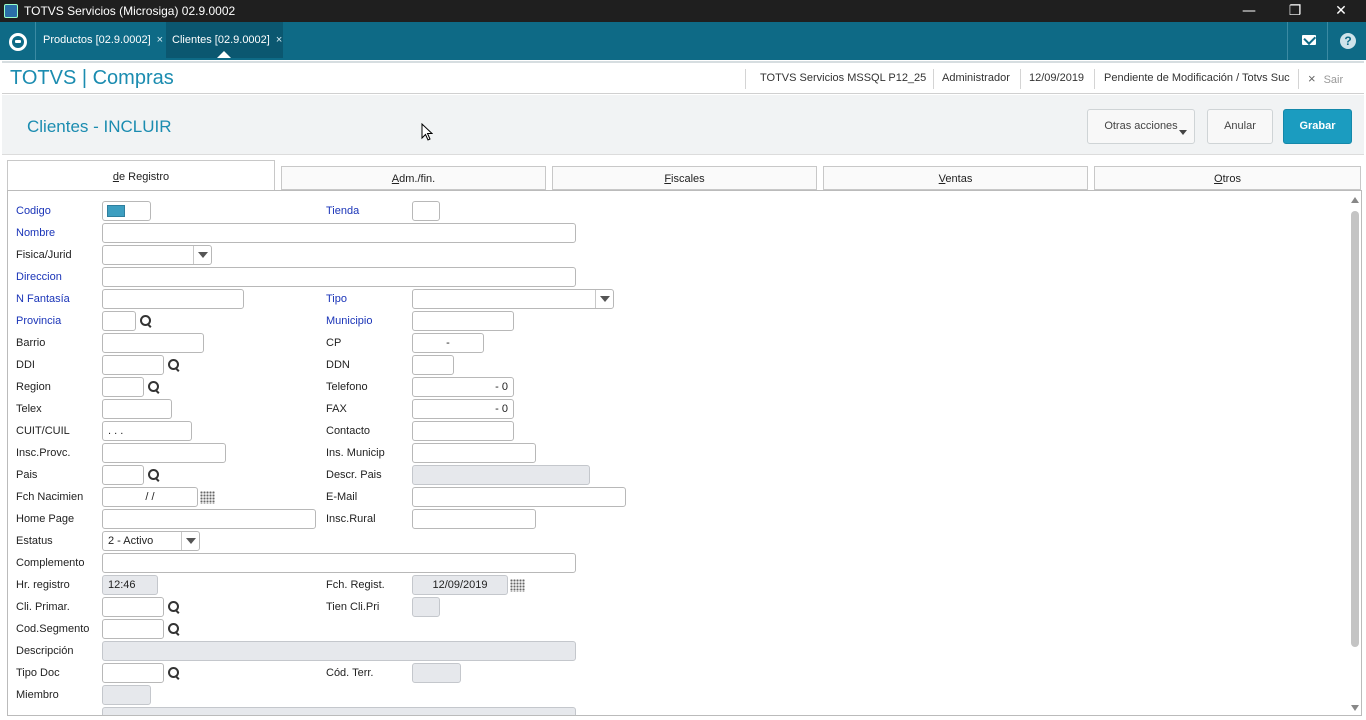 The height and width of the screenshot is (720, 1366). What do you see at coordinates (123, 387) in the screenshot?
I see `region-input` at bounding box center [123, 387].